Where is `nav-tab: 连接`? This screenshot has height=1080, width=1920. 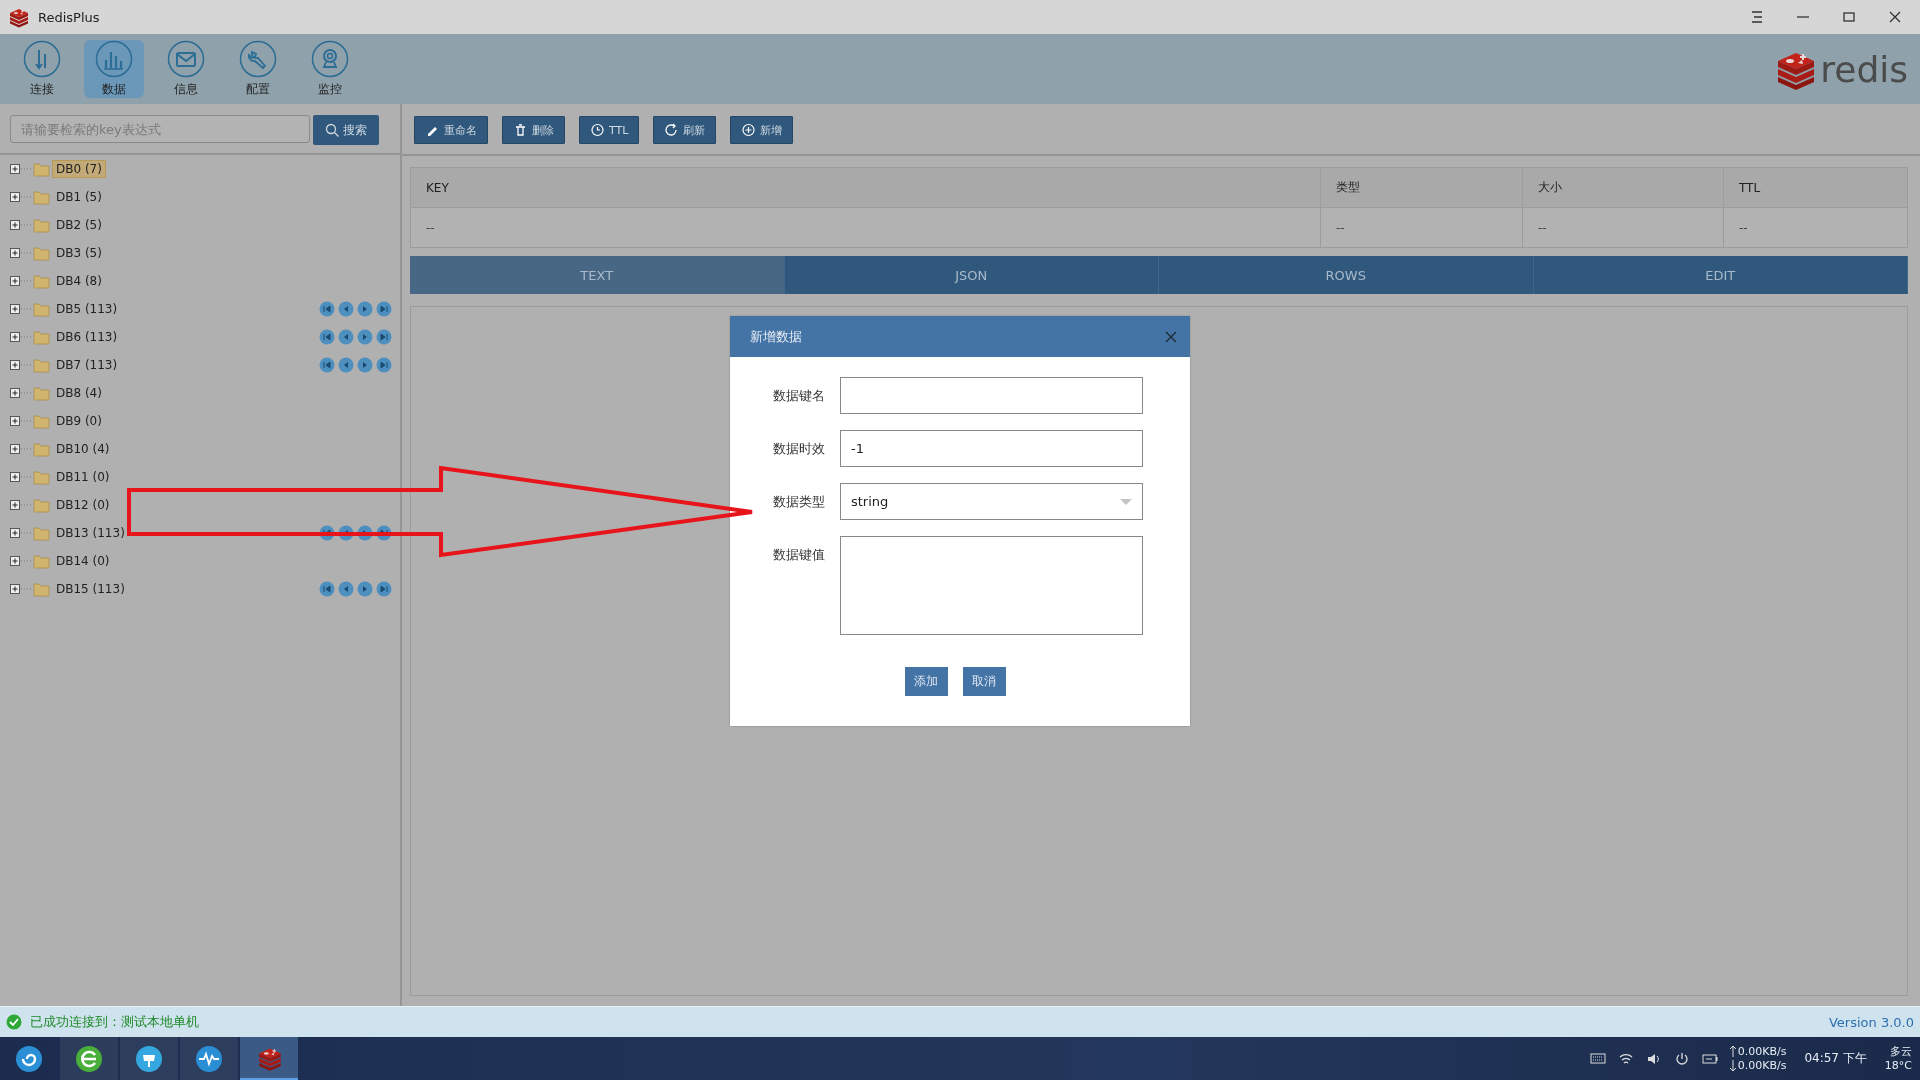 nav-tab: 连接 is located at coordinates (42, 69).